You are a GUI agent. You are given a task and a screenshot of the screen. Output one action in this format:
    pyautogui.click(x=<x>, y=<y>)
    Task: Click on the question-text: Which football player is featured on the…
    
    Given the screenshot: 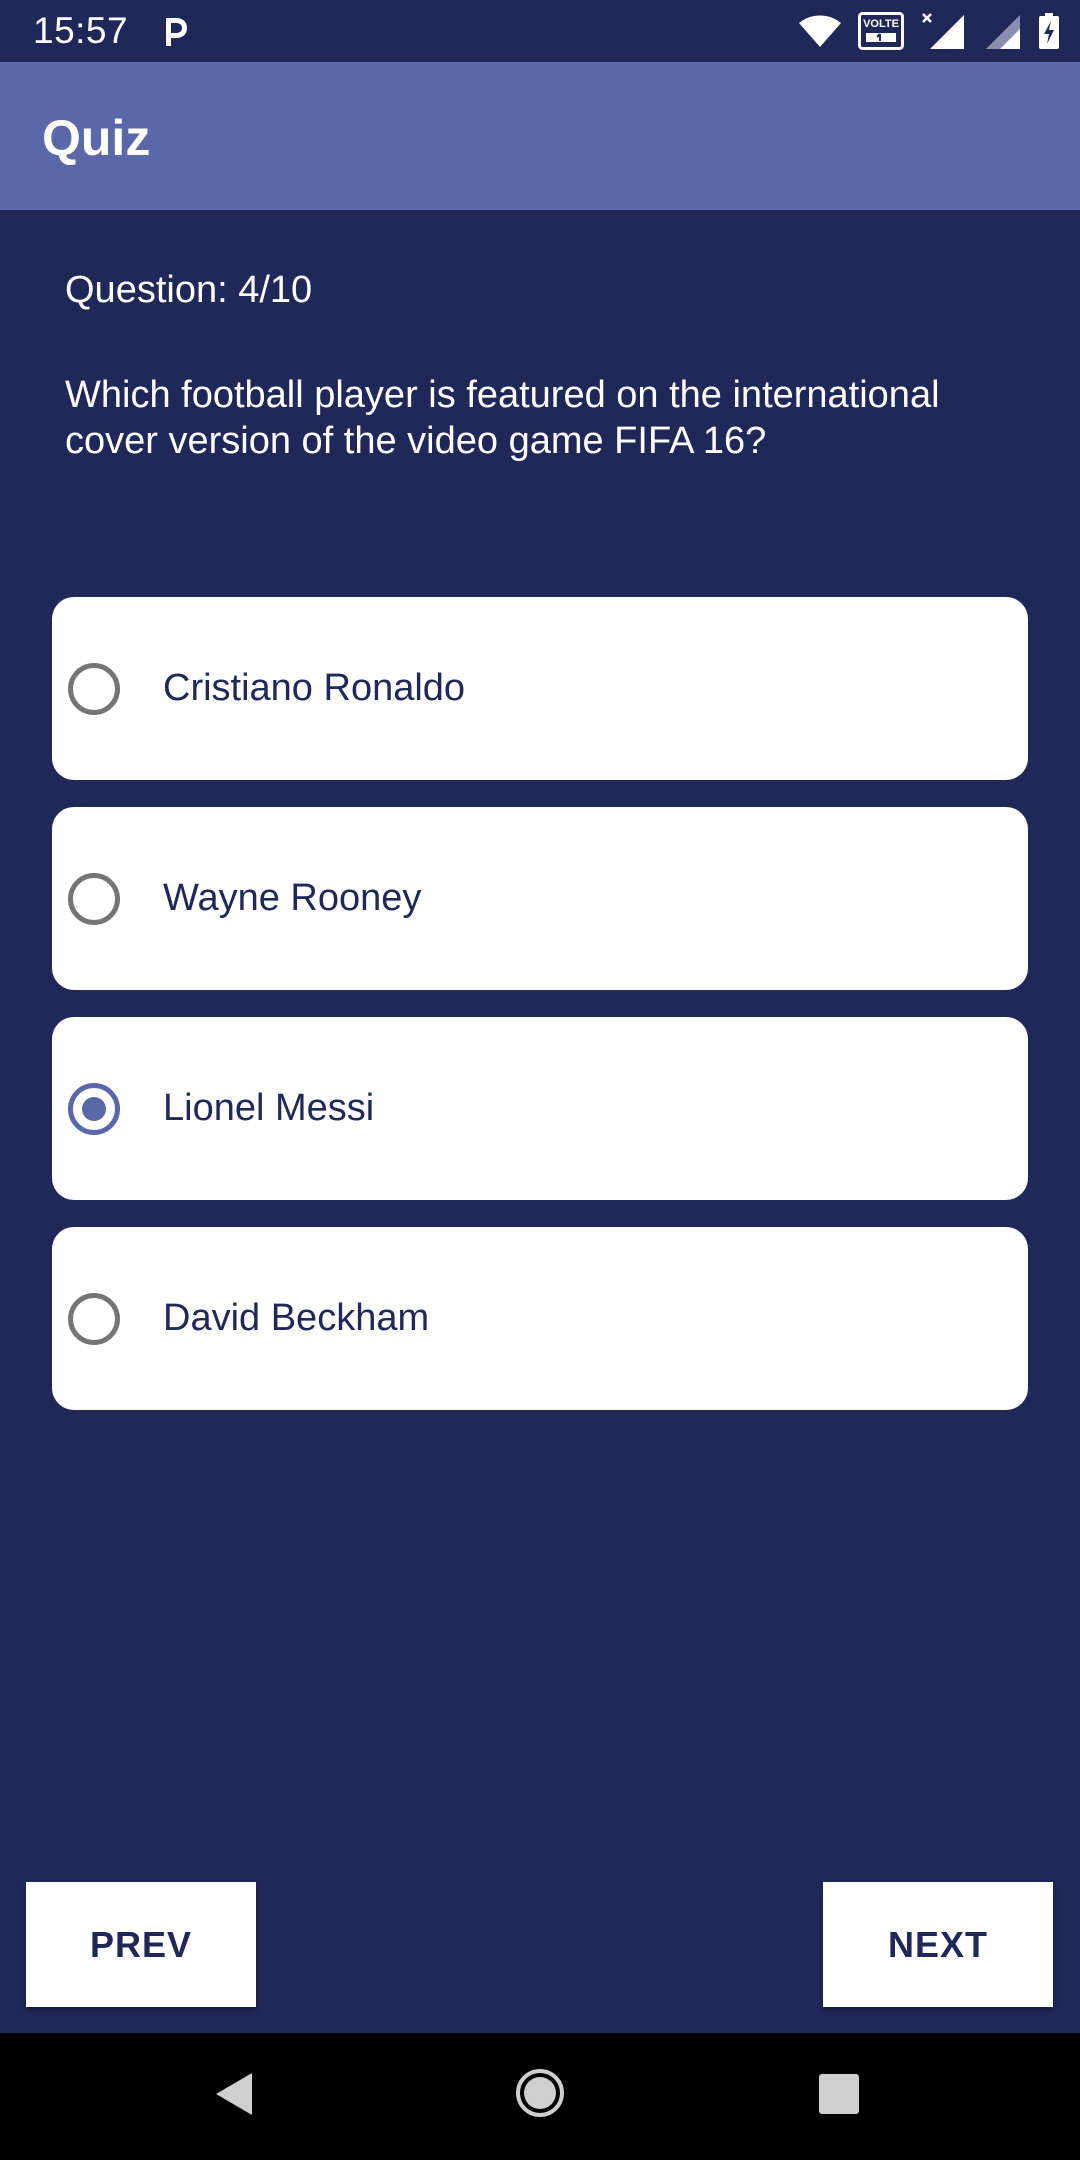 What is the action you would take?
    pyautogui.click(x=502, y=418)
    